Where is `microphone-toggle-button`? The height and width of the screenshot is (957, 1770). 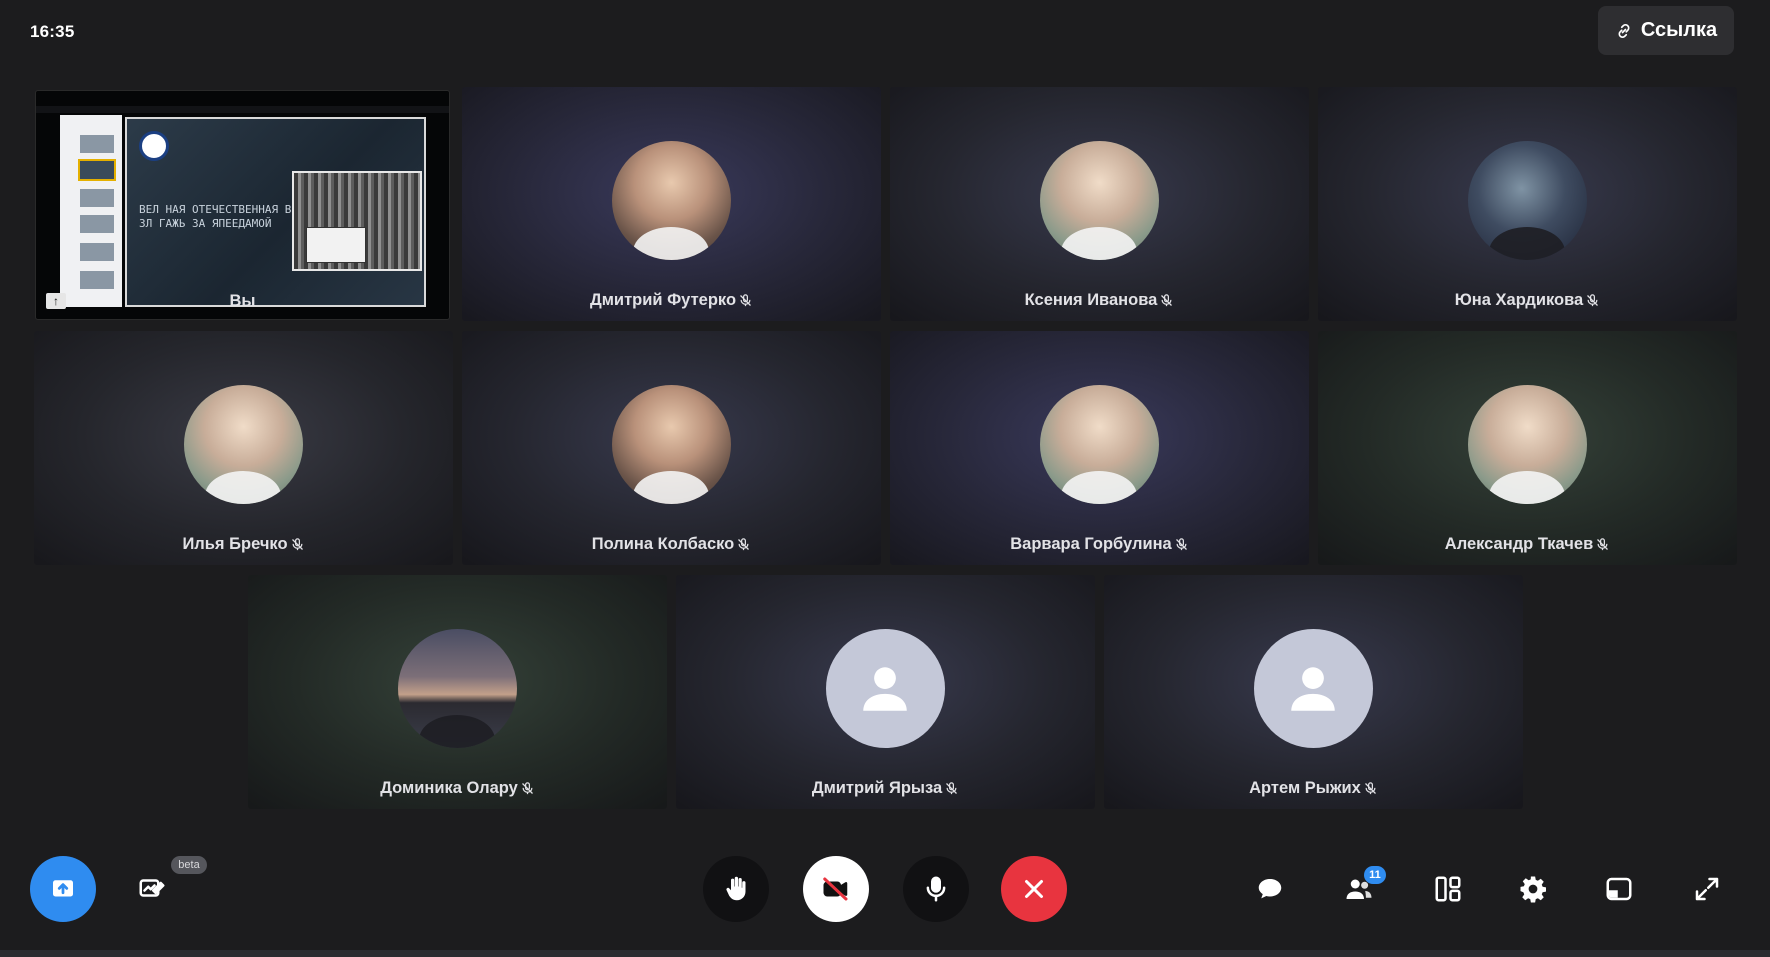
microphone-toggle-button is located at coordinates (936, 889).